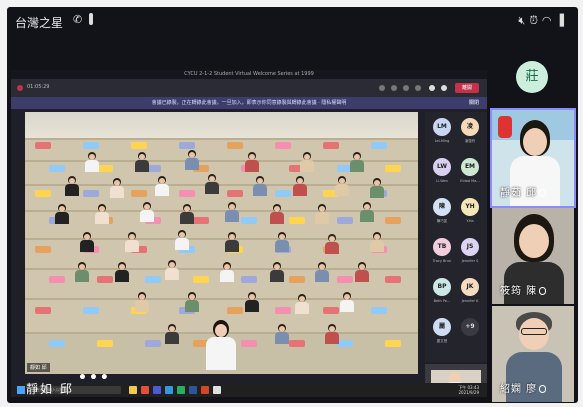  Describe the element at coordinates (470, 247) in the screenshot. I see `roster-avatar: JS` at that location.